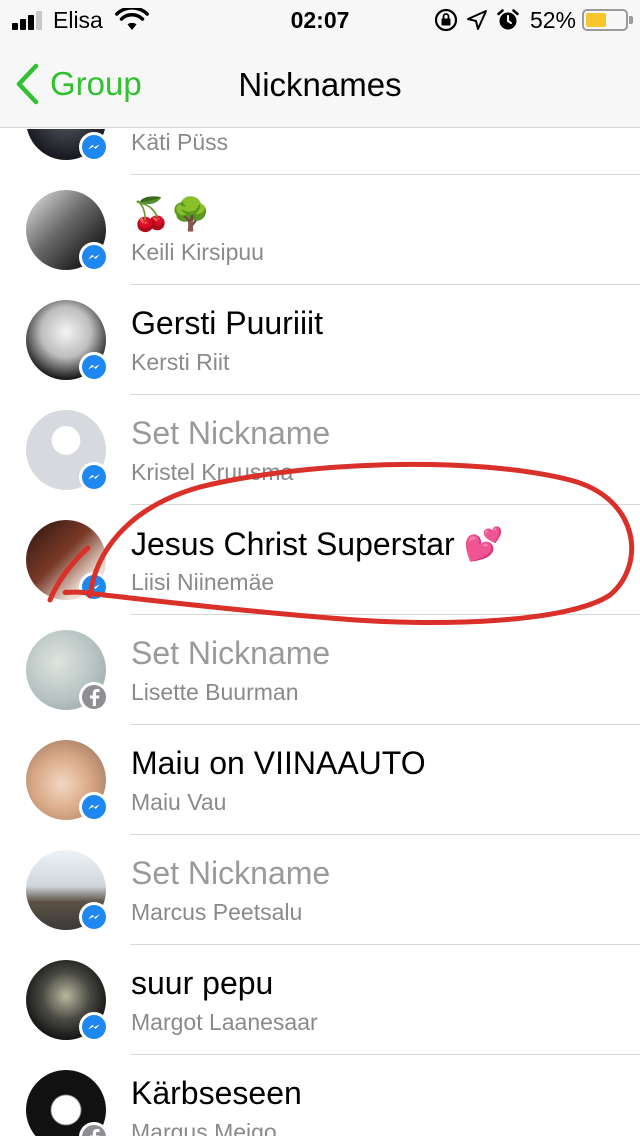 This screenshot has height=1136, width=640. What do you see at coordinates (94, 697) in the screenshot?
I see `facebook-badge-icon` at bounding box center [94, 697].